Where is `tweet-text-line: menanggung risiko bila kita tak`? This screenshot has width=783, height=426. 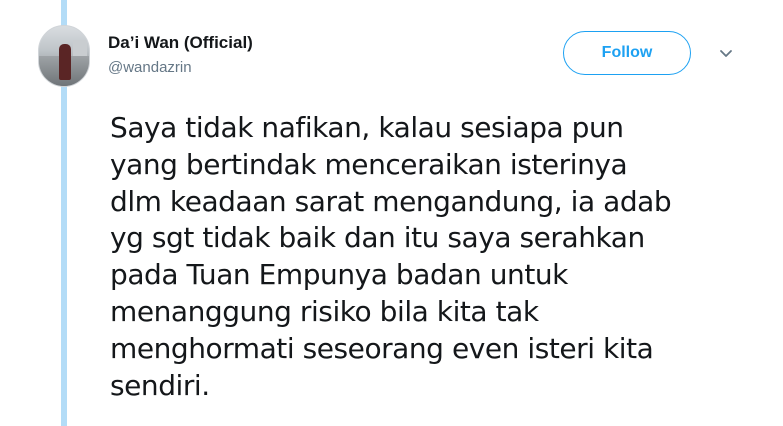 tweet-text-line: menanggung risiko bila kita tak is located at coordinates (324, 311).